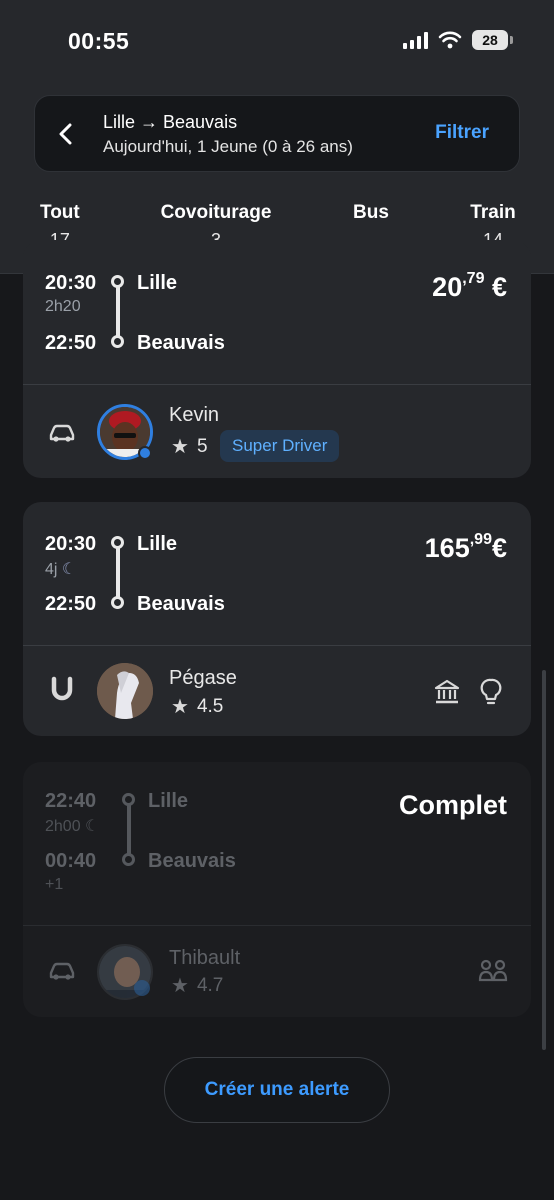  What do you see at coordinates (63, 306) in the screenshot?
I see `duration: 2h20` at bounding box center [63, 306].